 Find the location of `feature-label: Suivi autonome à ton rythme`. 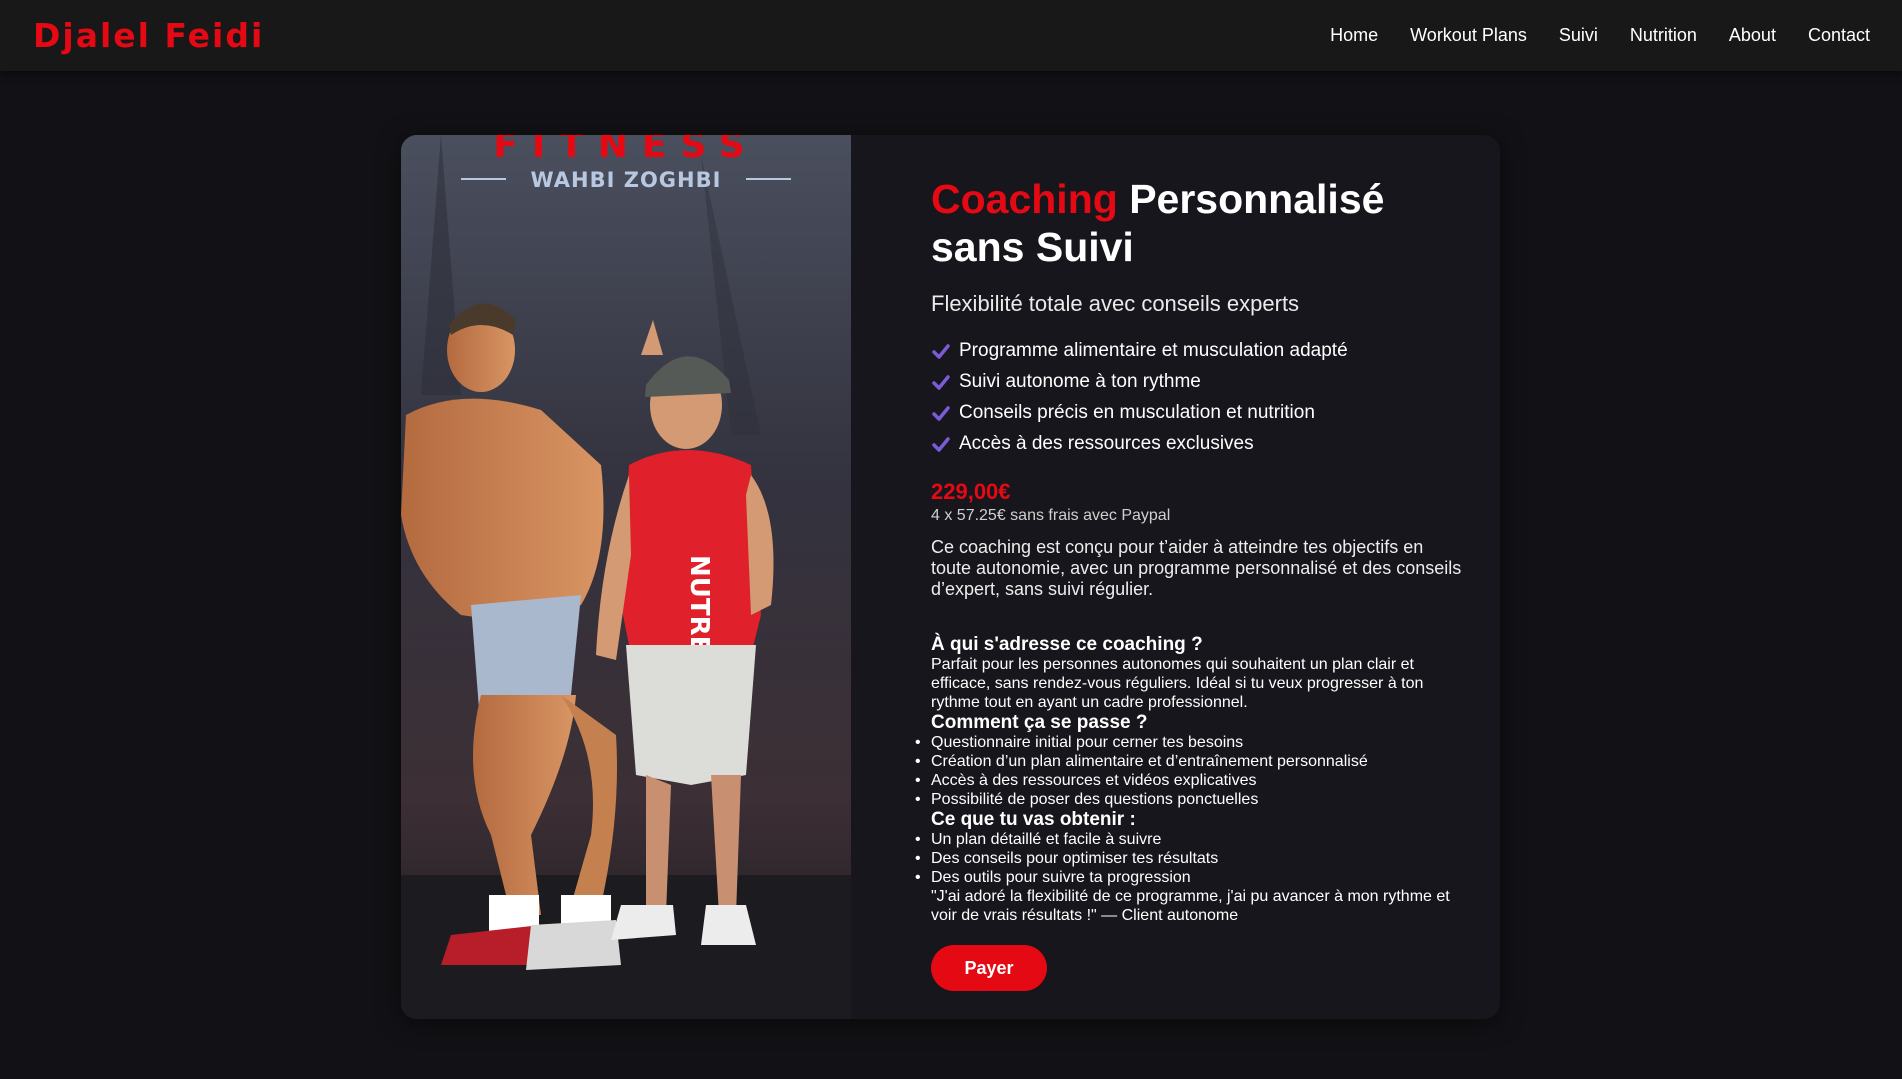

feature-label: Suivi autonome à ton rythme is located at coordinates (1080, 381).